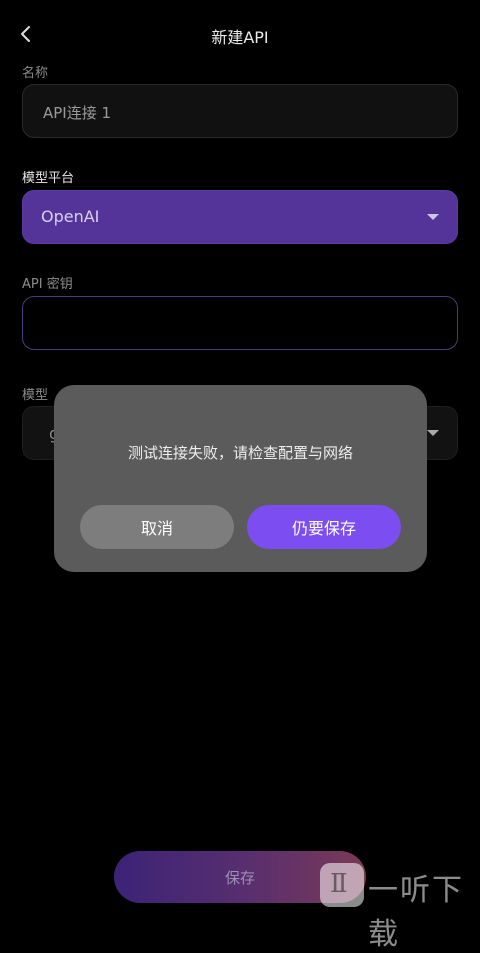 Image resolution: width=480 pixels, height=953 pixels. I want to click on watermark-text: 一听下载, so click(416, 912).